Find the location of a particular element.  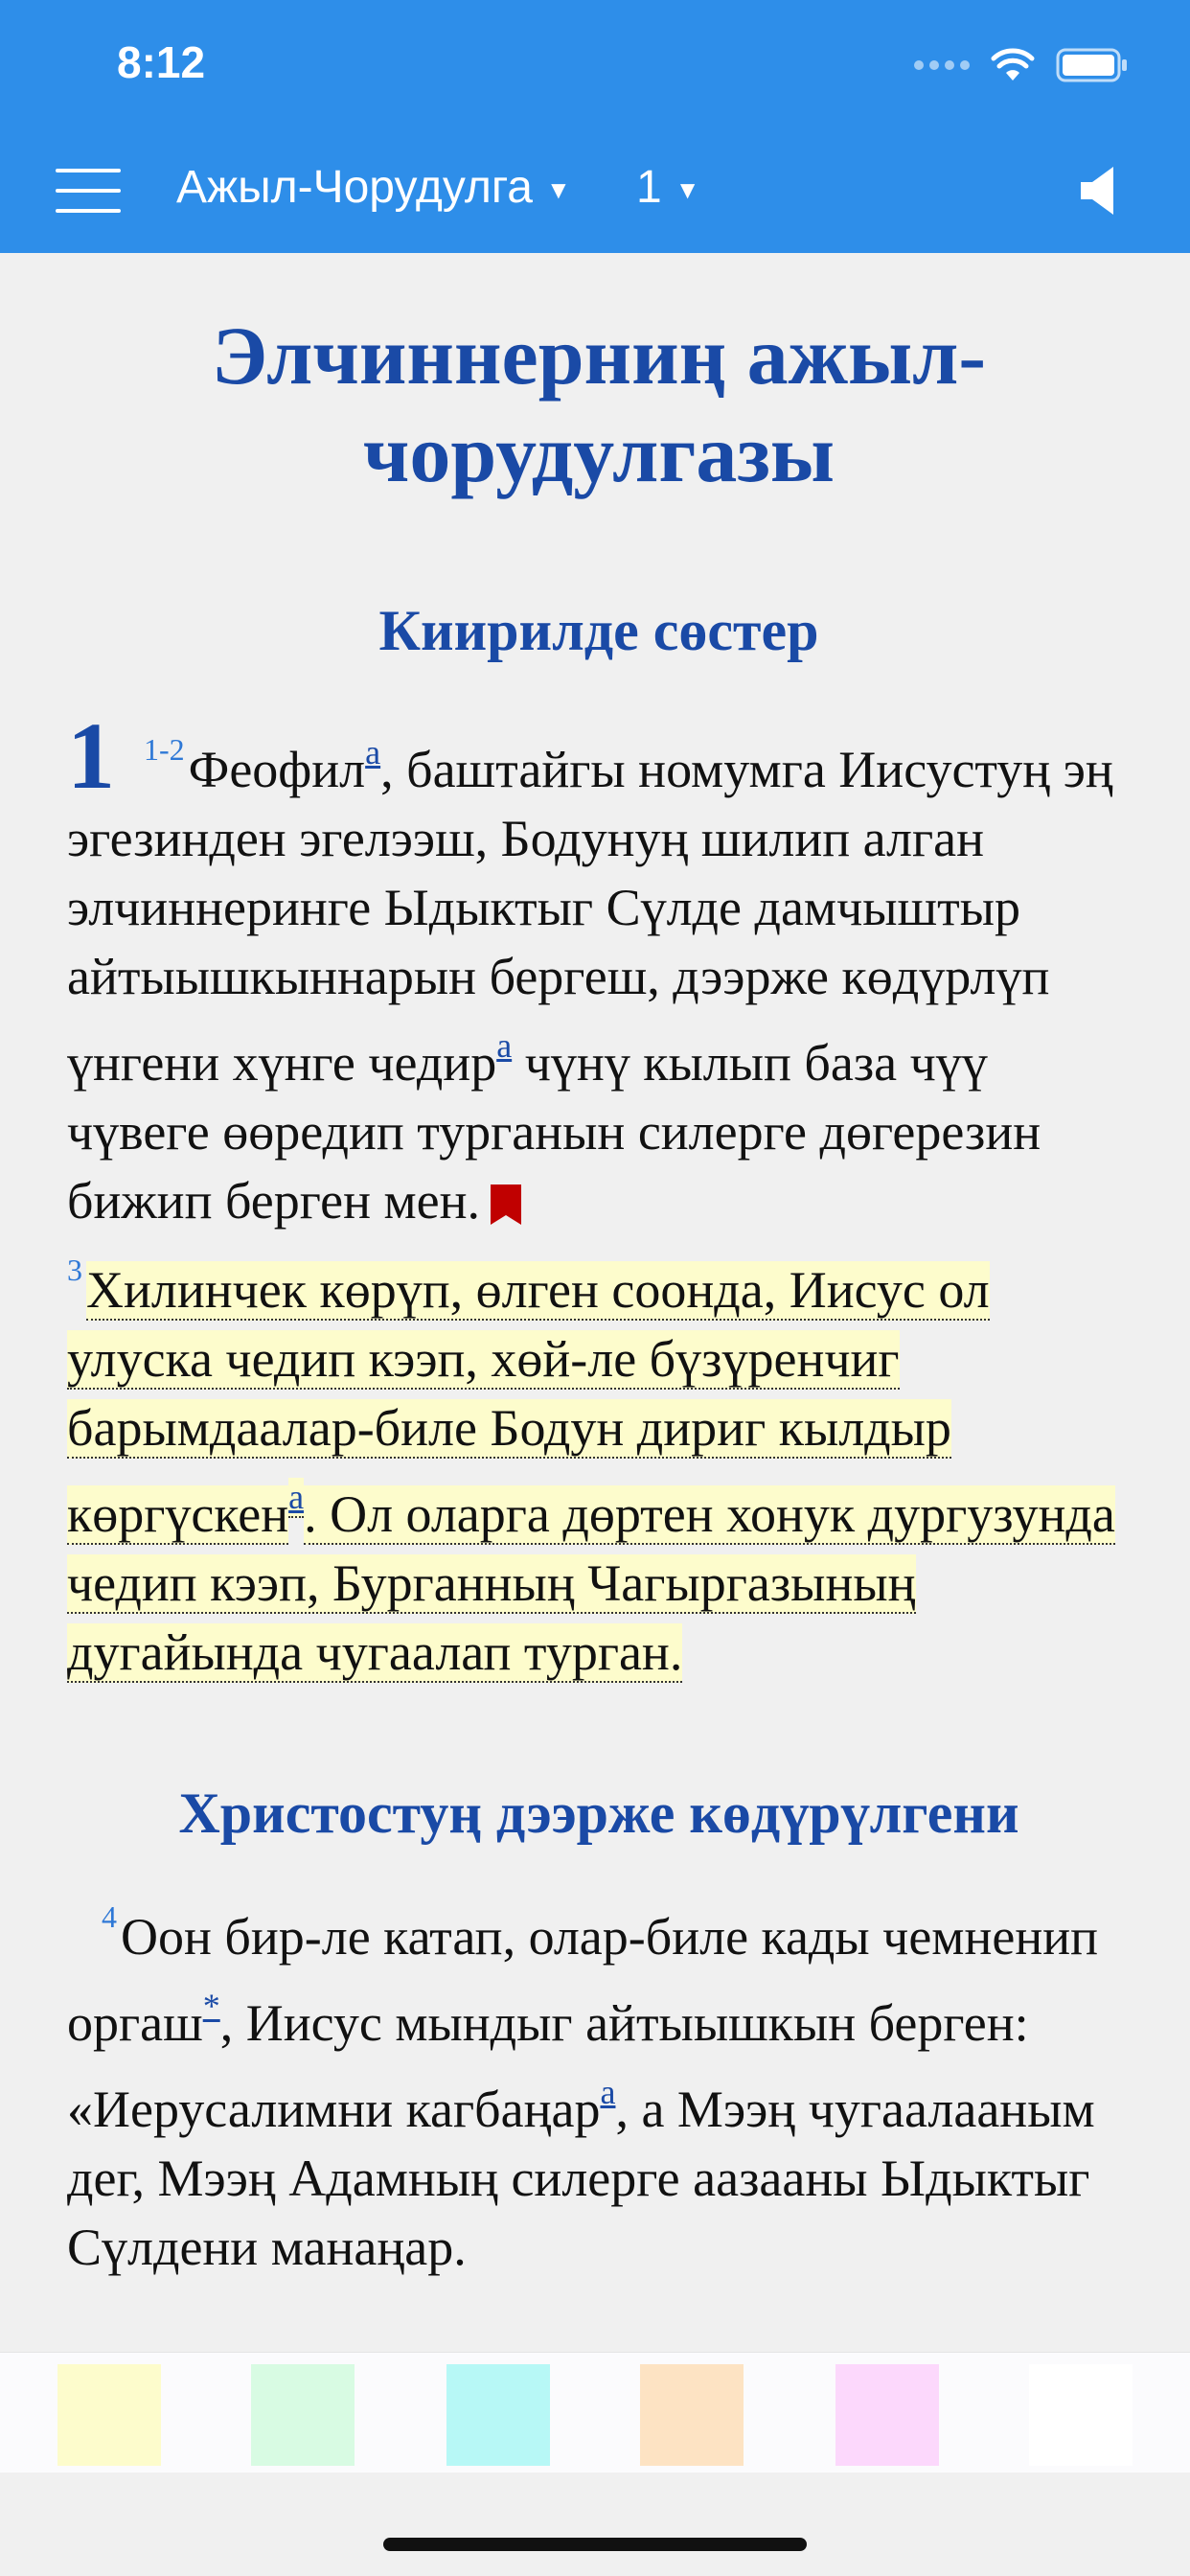

chapter-drop-number: 1 is located at coordinates (91, 755).